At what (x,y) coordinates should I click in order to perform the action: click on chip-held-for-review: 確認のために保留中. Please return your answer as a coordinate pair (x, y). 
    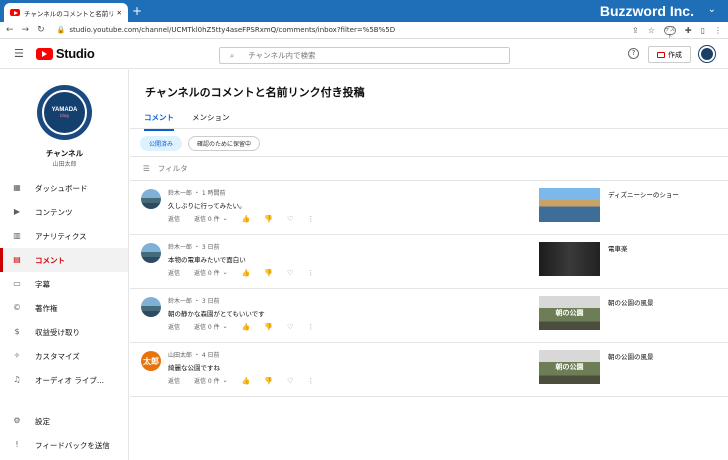
    Looking at the image, I should click on (224, 143).